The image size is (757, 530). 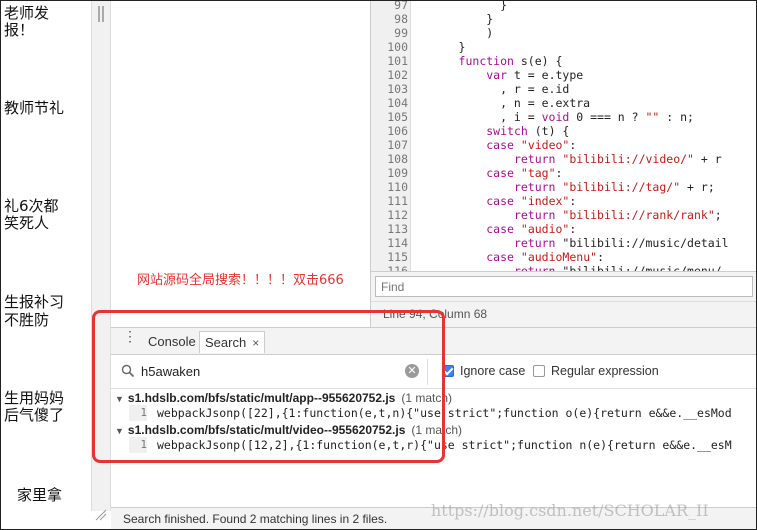 What do you see at coordinates (389, 173) in the screenshot?
I see `line-number: 109` at bounding box center [389, 173].